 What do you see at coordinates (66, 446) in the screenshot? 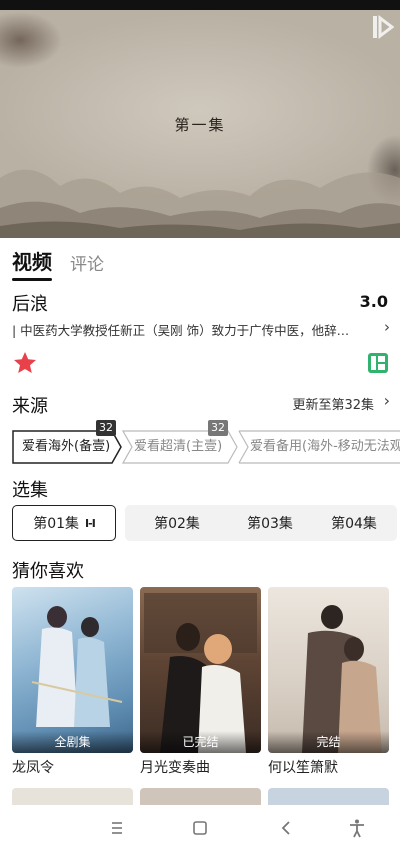
I see `source-chip-label: 爱看海外(备壹)` at bounding box center [66, 446].